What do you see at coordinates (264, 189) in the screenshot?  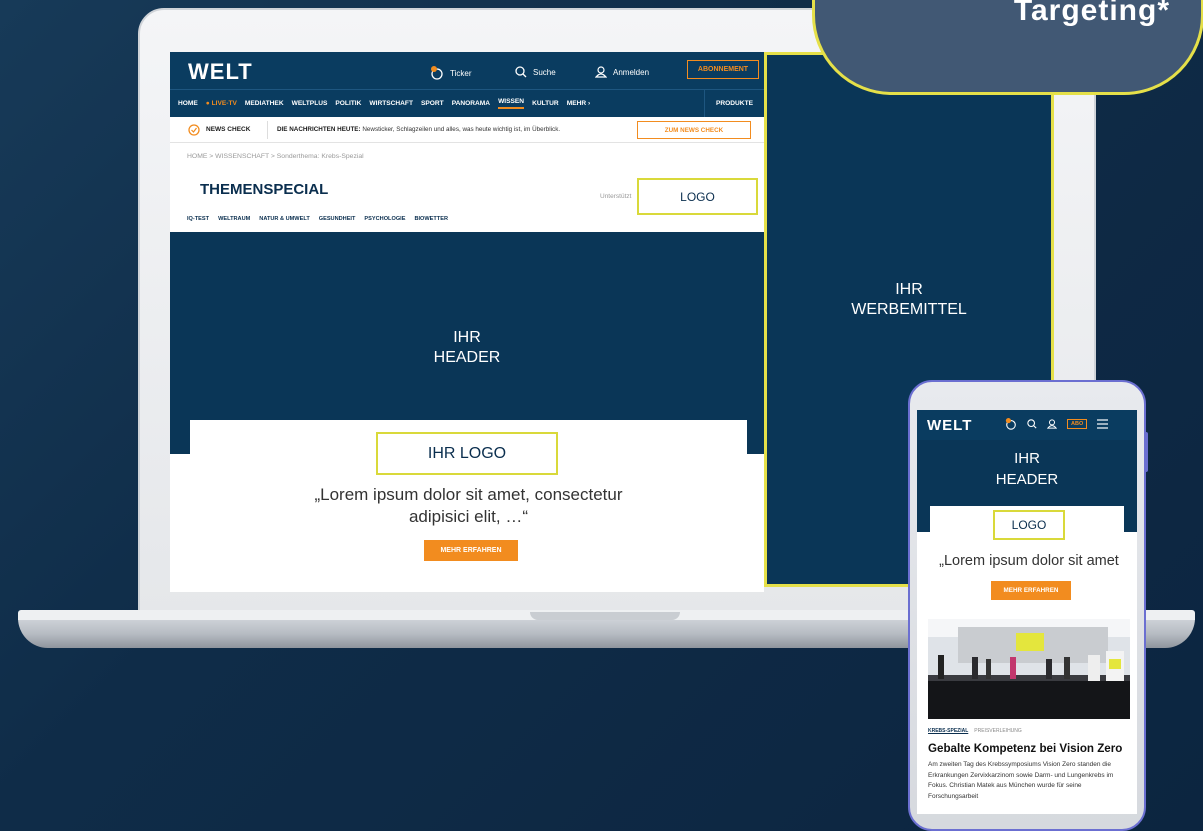 I see `page-title: THEMENSPECIAL` at bounding box center [264, 189].